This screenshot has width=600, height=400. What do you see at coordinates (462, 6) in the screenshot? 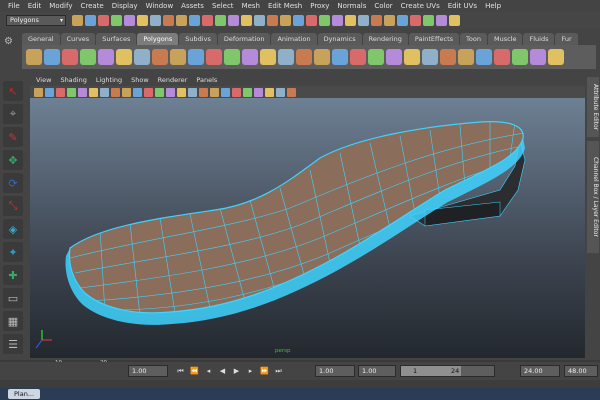
I see `menu-item: Edit UVs` at bounding box center [462, 6].